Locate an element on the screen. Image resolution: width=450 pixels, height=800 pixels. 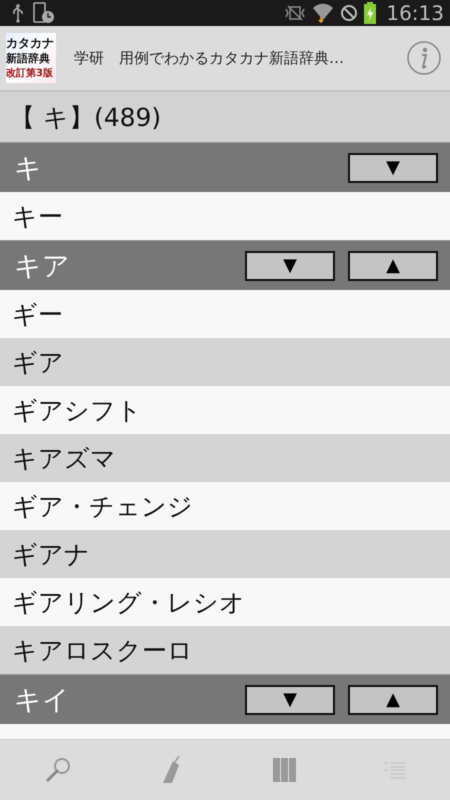
word-entry: ギア is located at coordinates (225, 362).